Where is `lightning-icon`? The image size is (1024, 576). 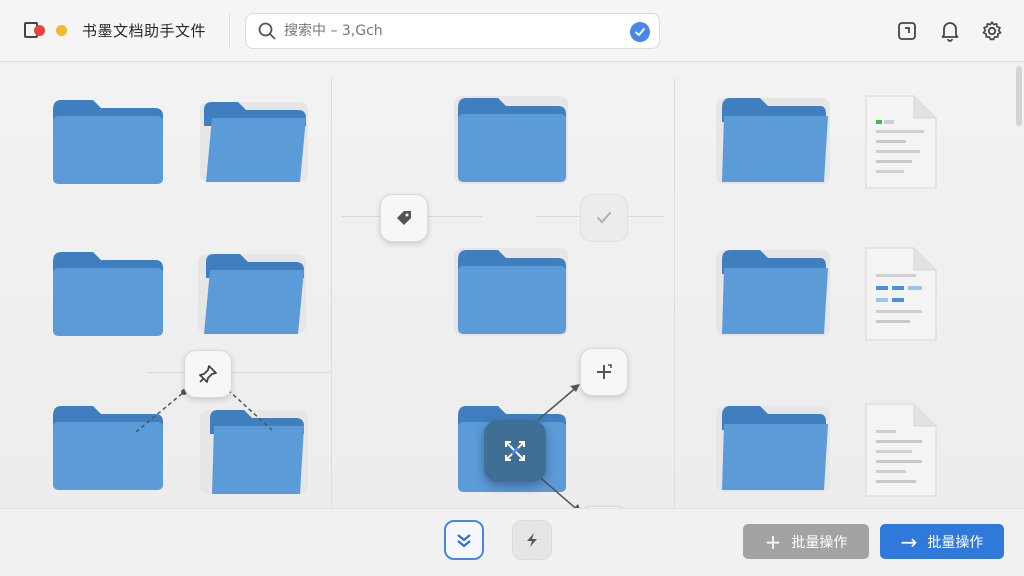
lightning-icon is located at coordinates (532, 540).